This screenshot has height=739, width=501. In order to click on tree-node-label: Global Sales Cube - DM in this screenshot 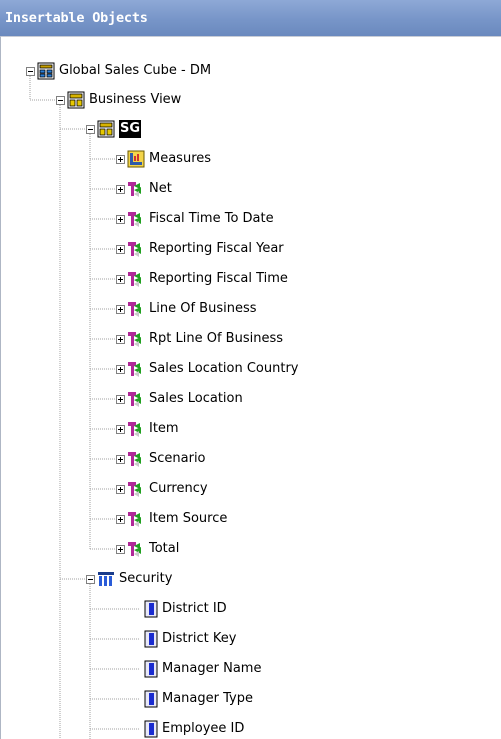, I will do `click(135, 70)`.